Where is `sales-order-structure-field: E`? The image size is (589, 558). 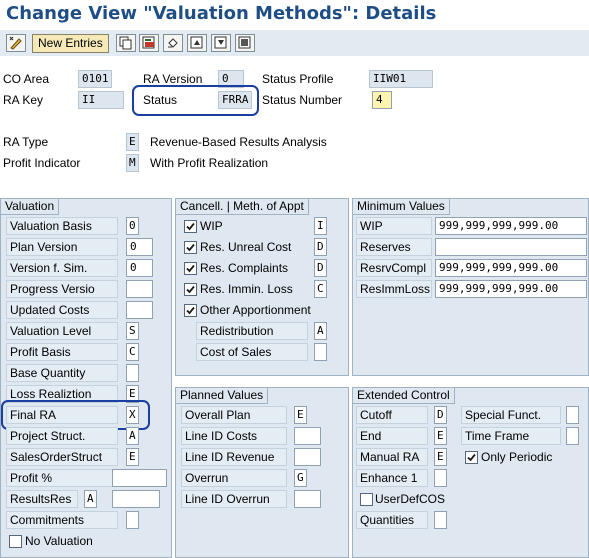 sales-order-structure-field: E is located at coordinates (132, 457).